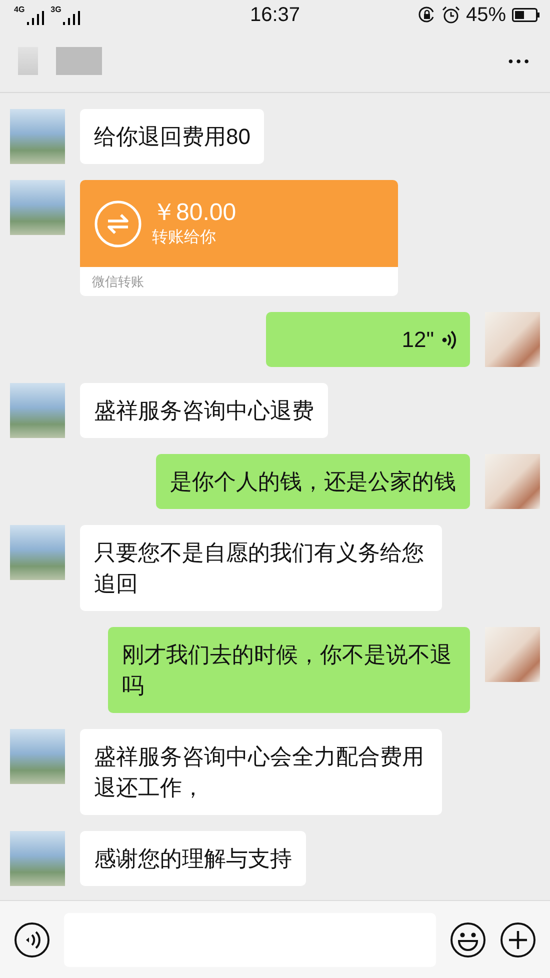 The width and height of the screenshot is (550, 978). What do you see at coordinates (56, 9) in the screenshot?
I see `network-label: 3G` at bounding box center [56, 9].